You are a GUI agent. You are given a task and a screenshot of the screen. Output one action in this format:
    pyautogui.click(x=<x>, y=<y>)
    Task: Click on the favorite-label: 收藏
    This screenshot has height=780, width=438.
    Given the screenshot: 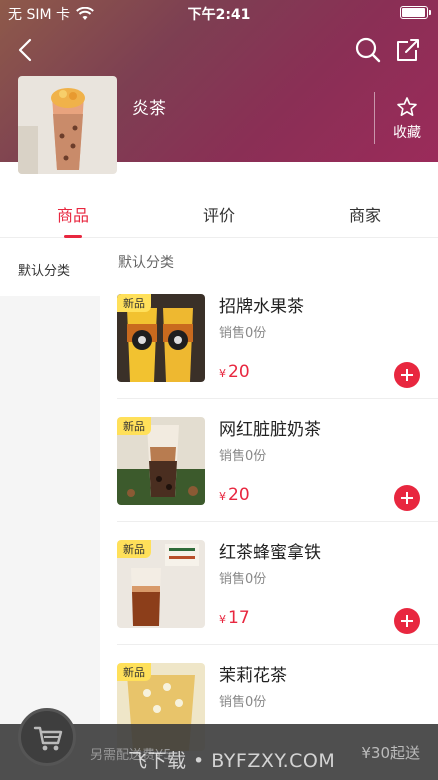 What is the action you would take?
    pyautogui.click(x=407, y=133)
    